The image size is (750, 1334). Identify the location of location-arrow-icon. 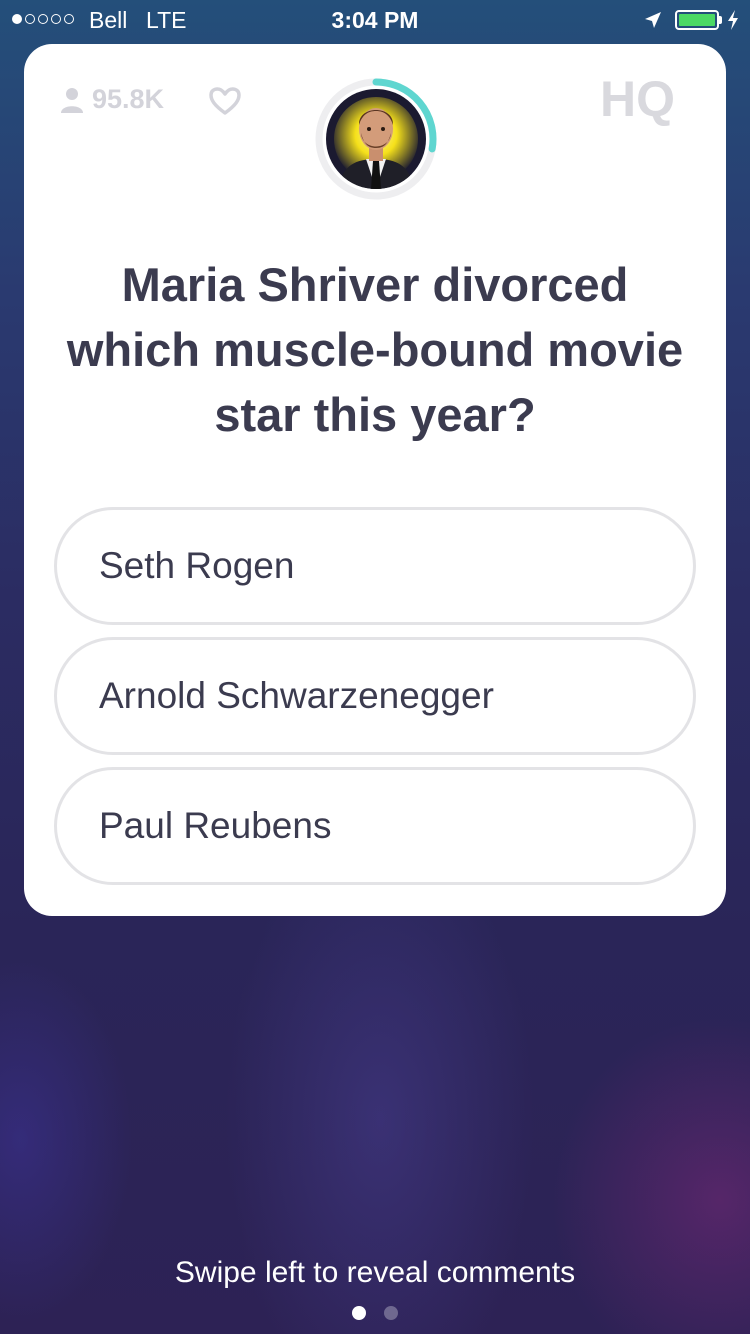
(653, 20).